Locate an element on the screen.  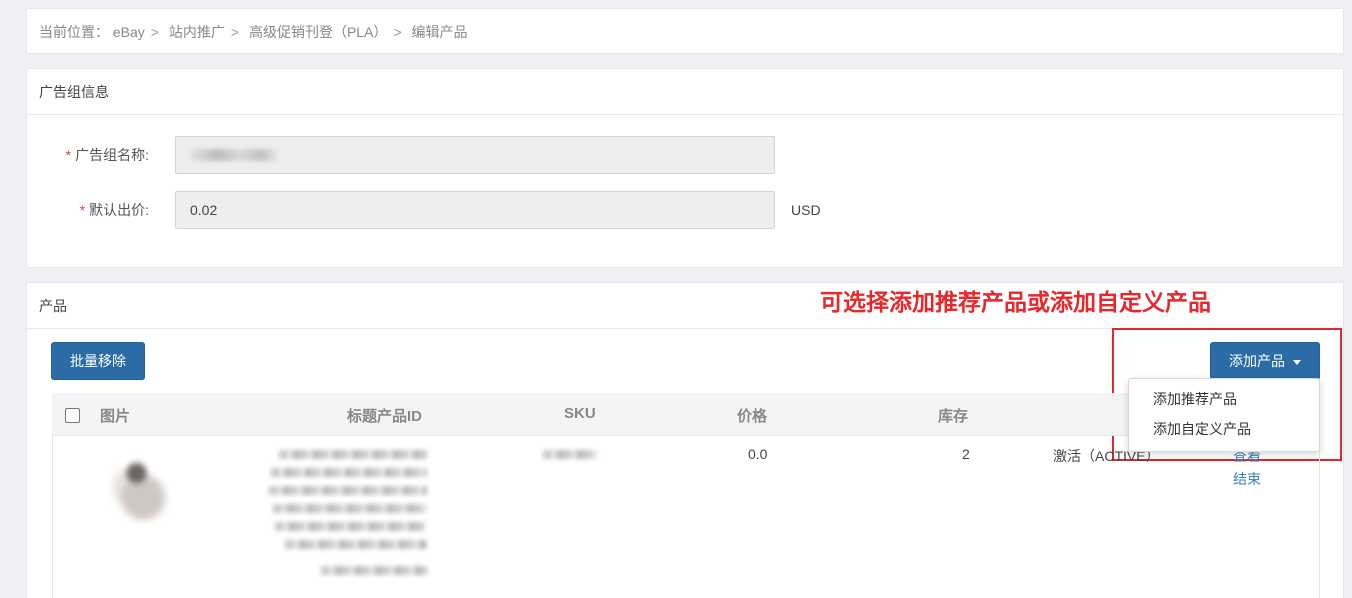
column-header-image: 图片 is located at coordinates (115, 416).